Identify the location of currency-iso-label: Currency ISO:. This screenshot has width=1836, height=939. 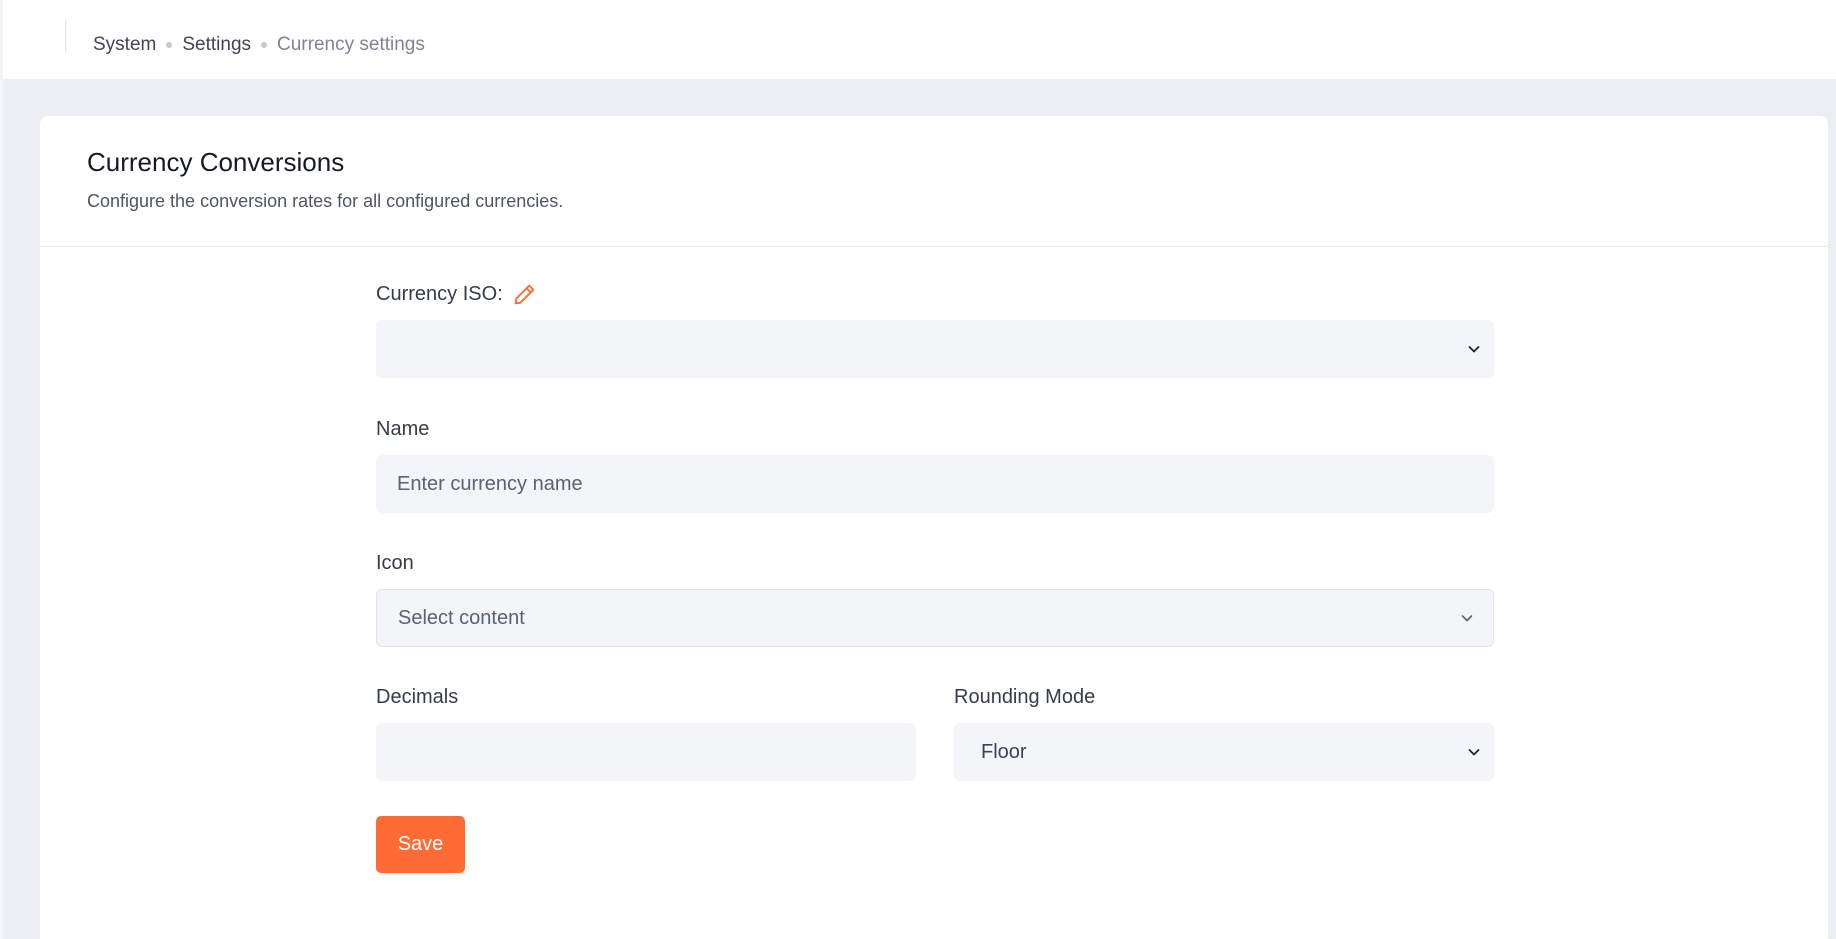
(439, 293).